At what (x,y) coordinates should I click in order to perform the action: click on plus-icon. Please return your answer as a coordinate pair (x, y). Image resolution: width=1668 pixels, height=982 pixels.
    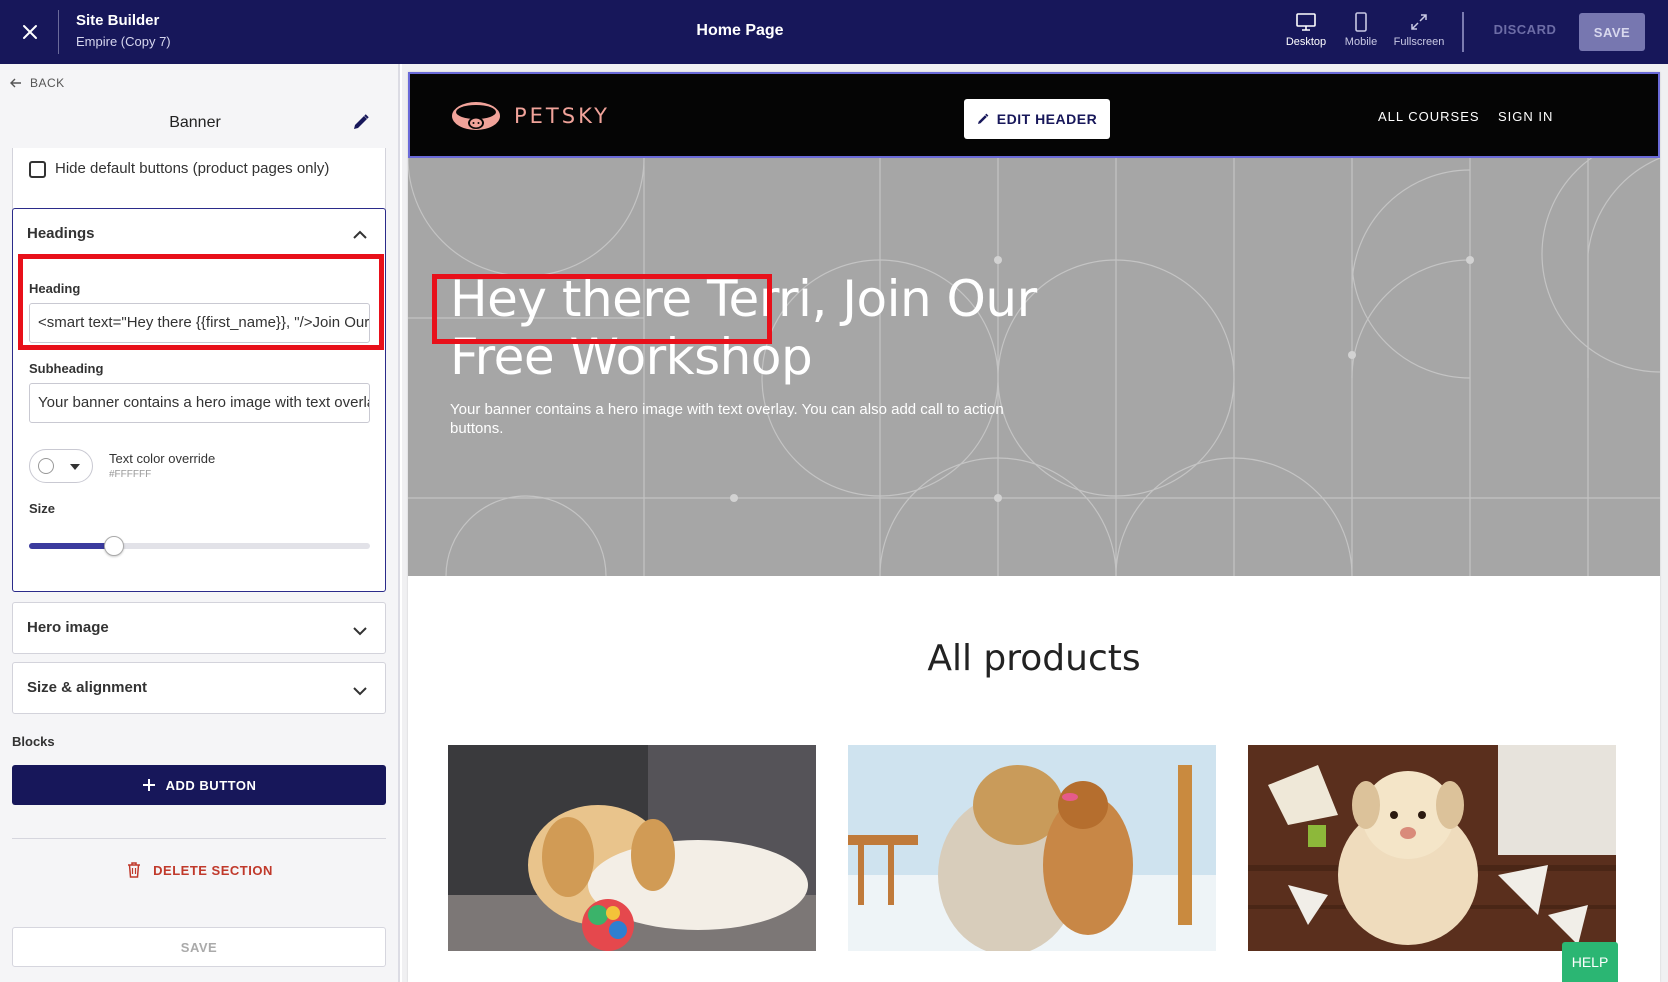
    Looking at the image, I should click on (148, 785).